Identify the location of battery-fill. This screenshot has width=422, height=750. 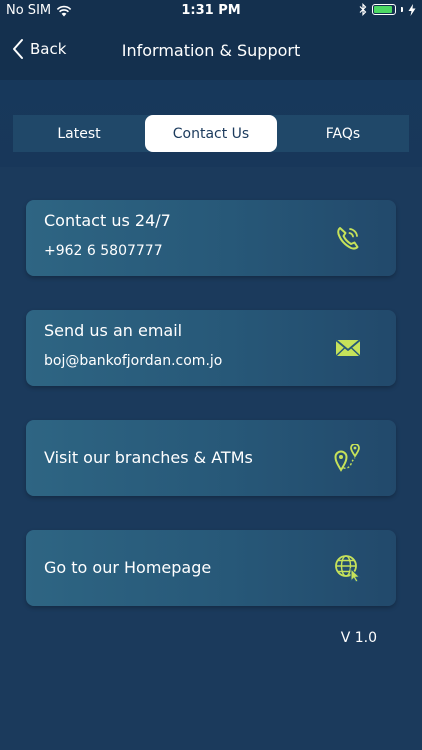
(383, 9).